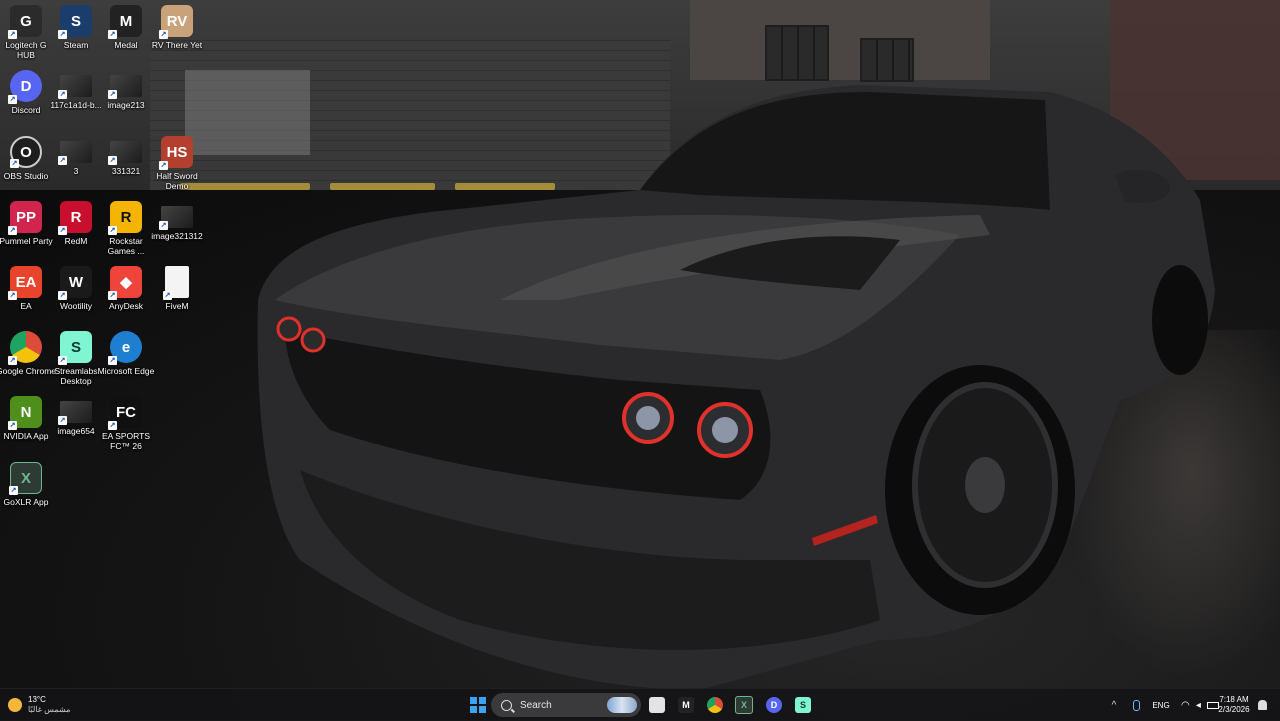 Image resolution: width=1280 pixels, height=721 pixels. I want to click on clock-button: 7:18 AM 2/3/2026, so click(1234, 705).